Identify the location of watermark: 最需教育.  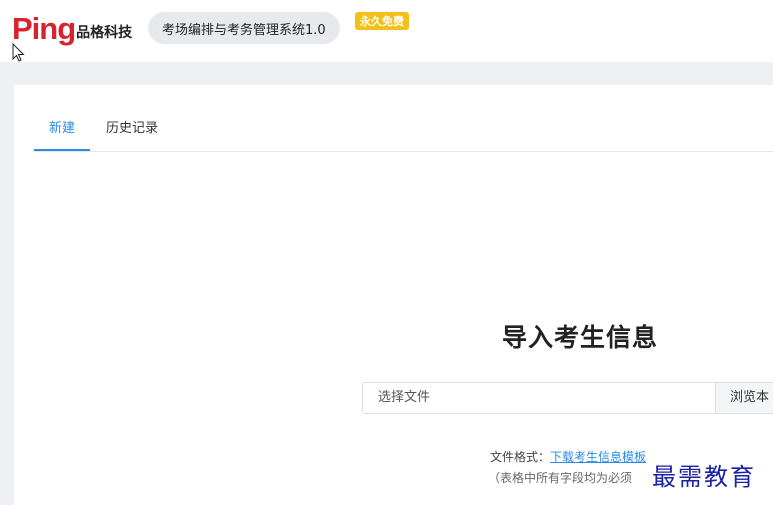
(704, 477).